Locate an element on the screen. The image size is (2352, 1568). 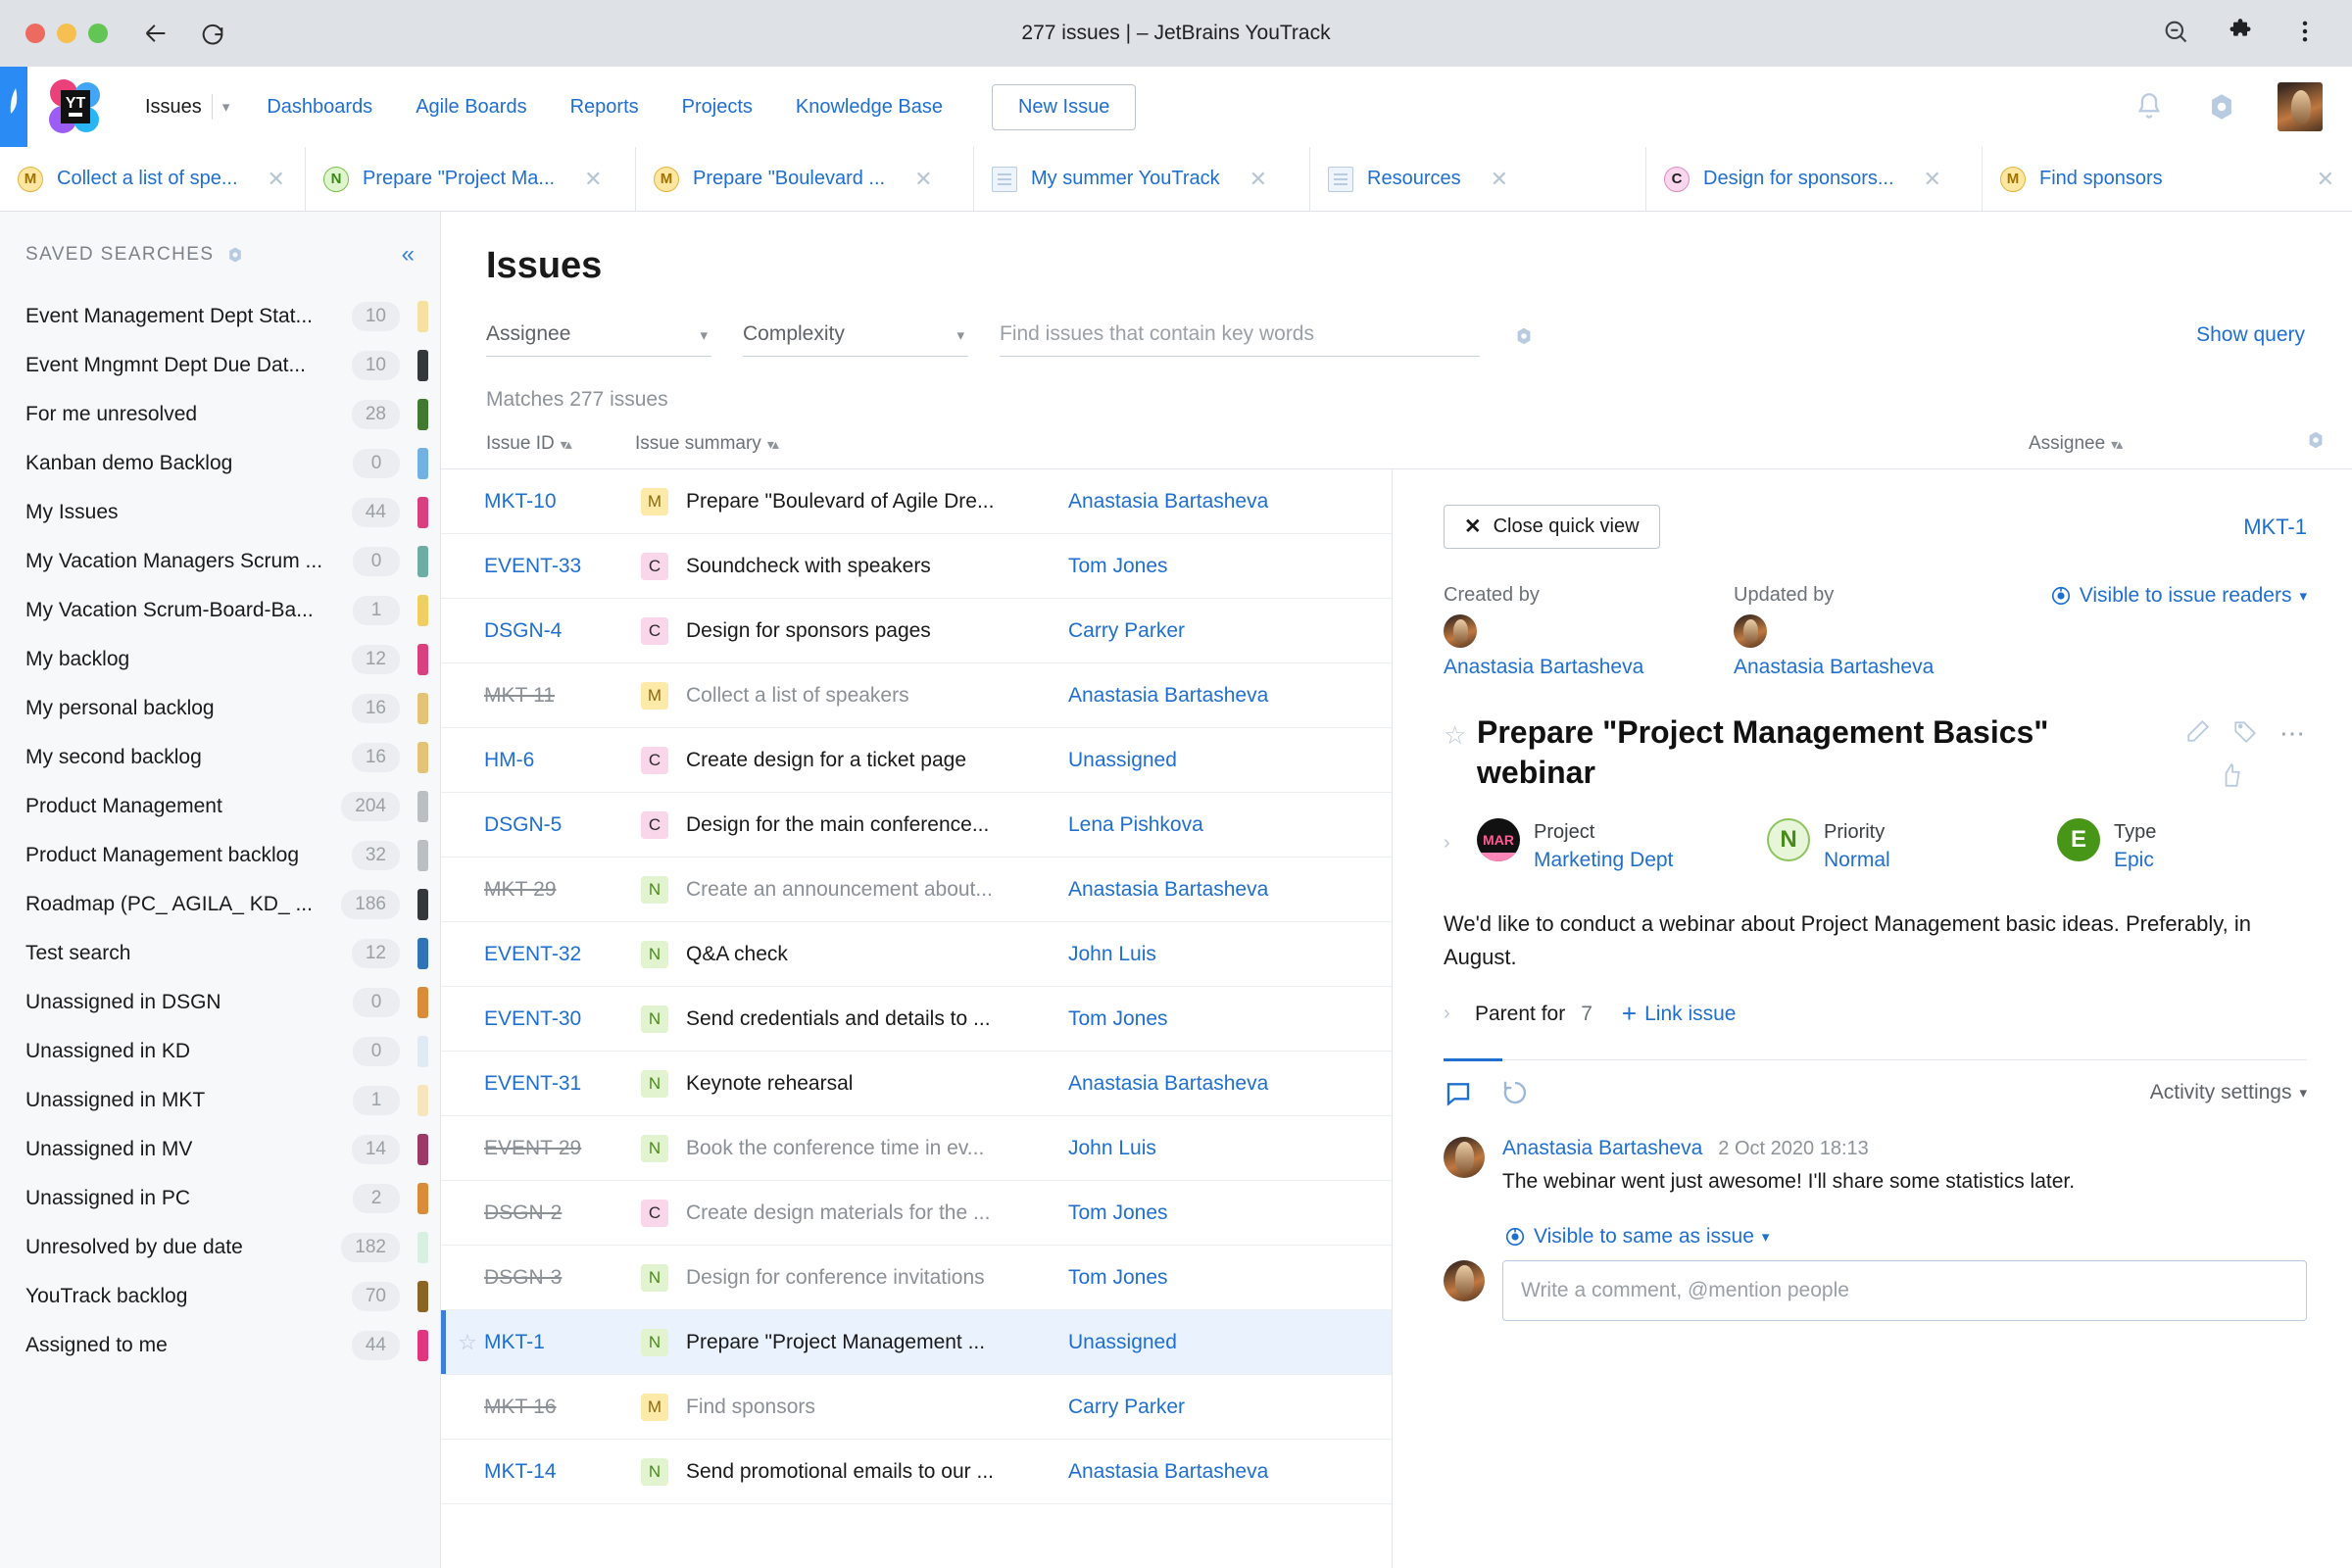
saved-search-item: Kanban demo Backlog 0 is located at coordinates (220, 463).